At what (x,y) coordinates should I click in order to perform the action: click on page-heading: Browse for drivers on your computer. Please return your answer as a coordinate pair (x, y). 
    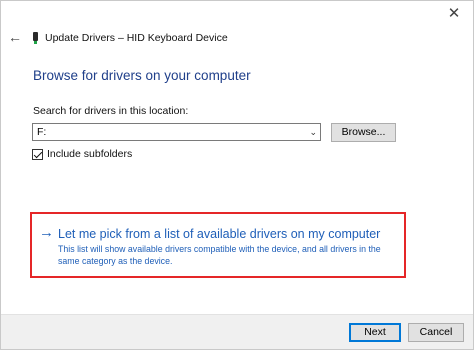
    Looking at the image, I should click on (142, 75).